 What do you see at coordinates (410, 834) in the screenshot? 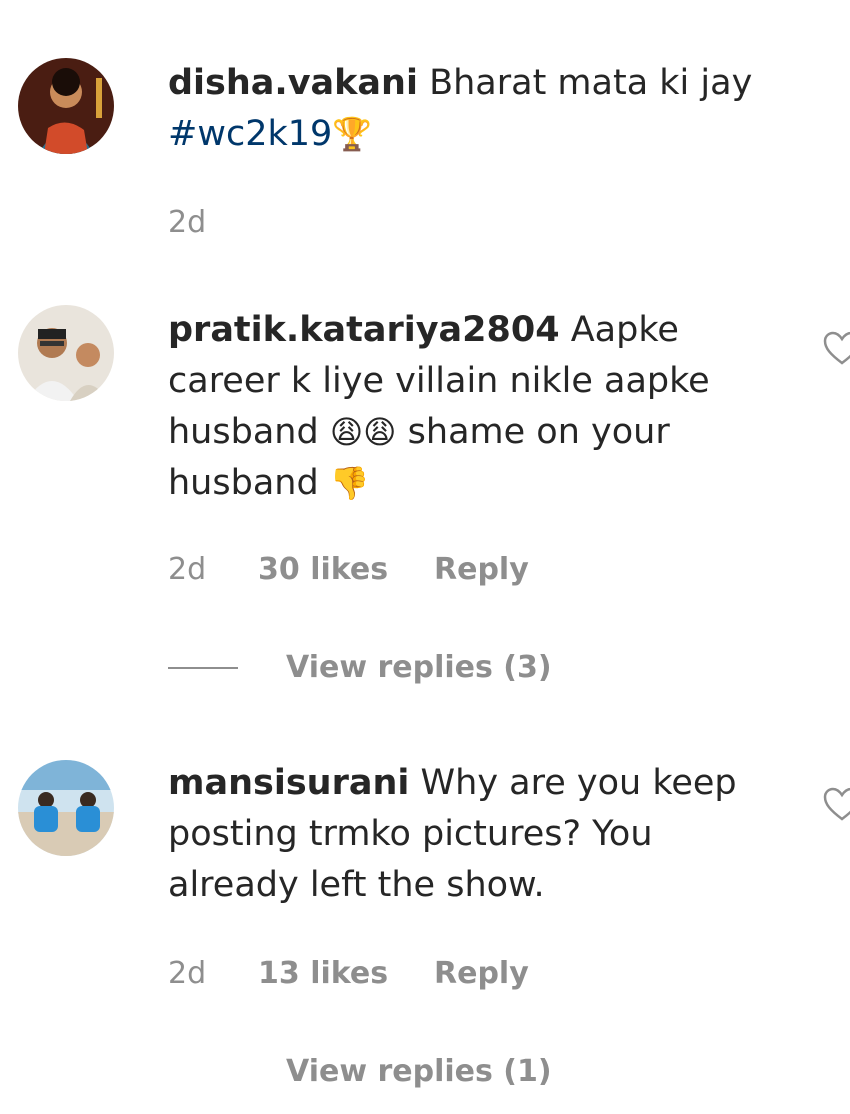
I see `comment-body-line2: posting trmko pictures? You` at bounding box center [410, 834].